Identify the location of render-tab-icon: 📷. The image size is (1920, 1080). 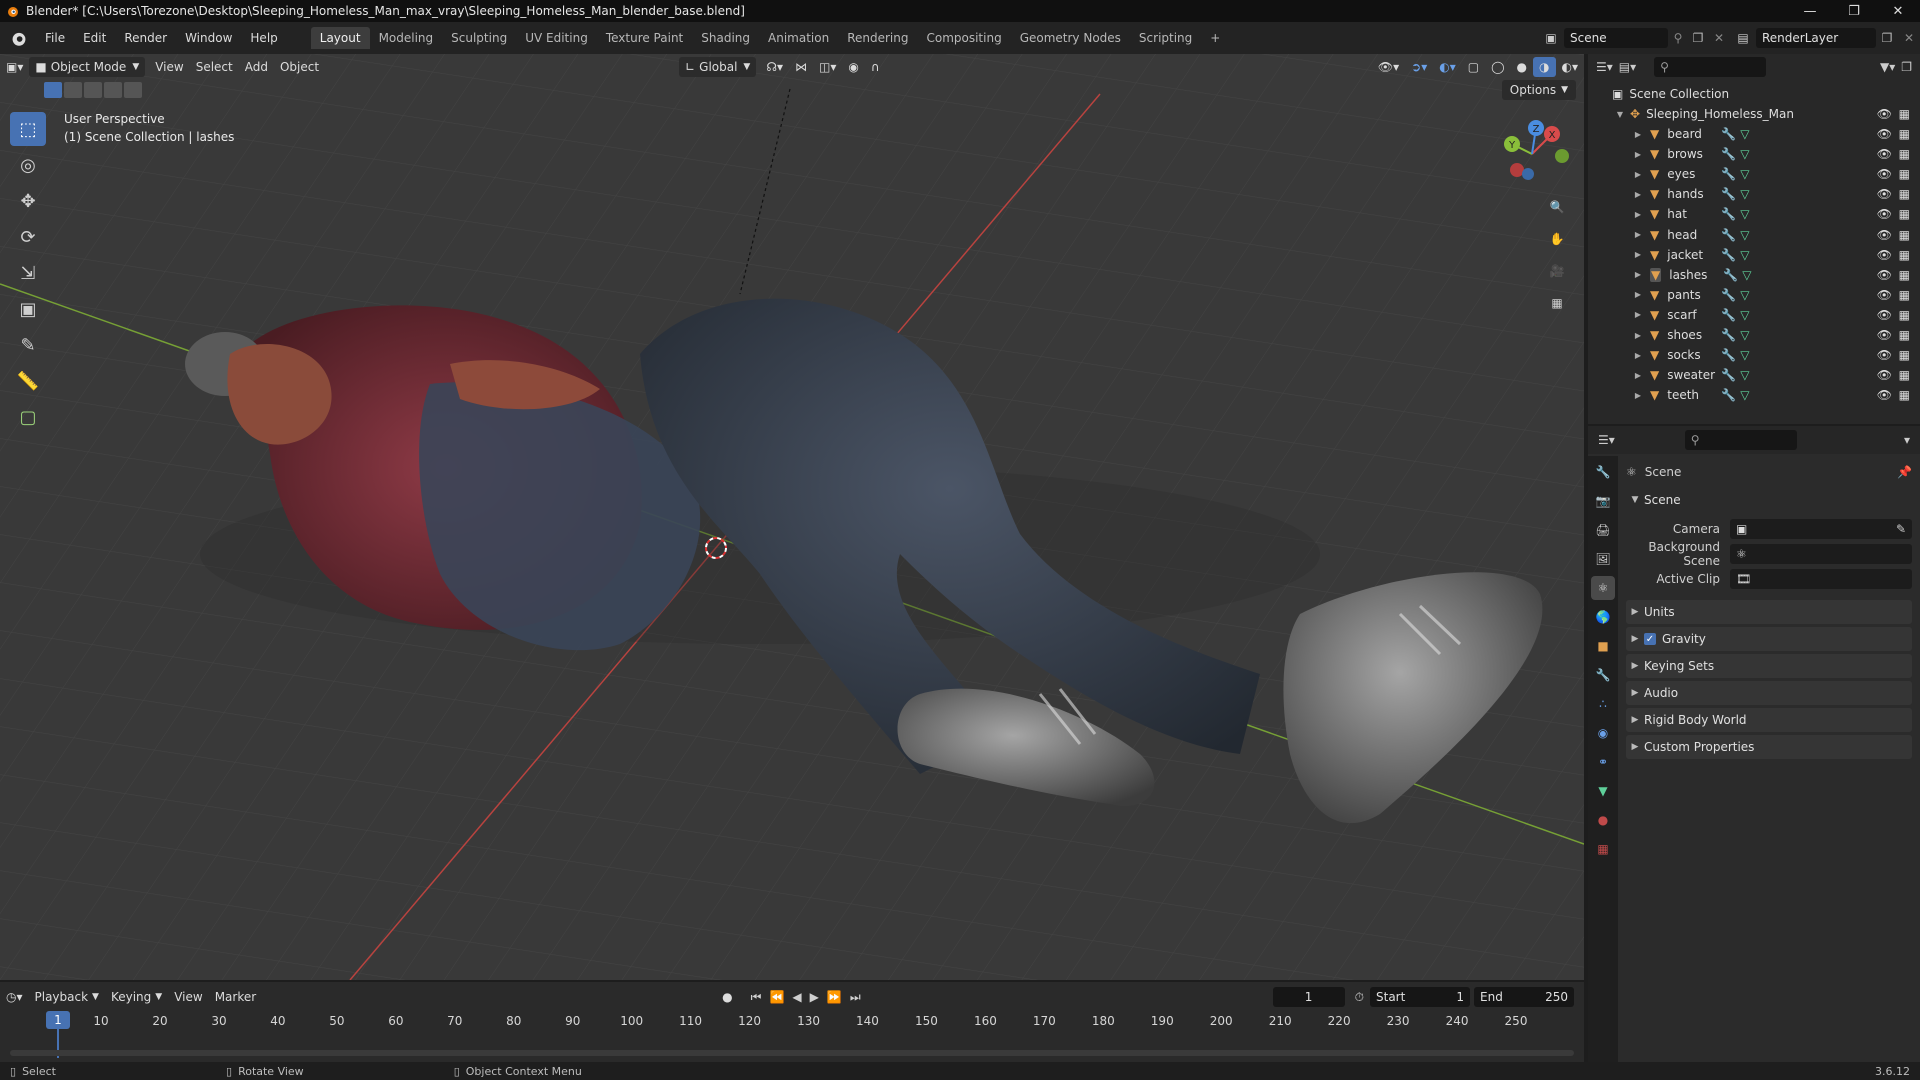
(1603, 501).